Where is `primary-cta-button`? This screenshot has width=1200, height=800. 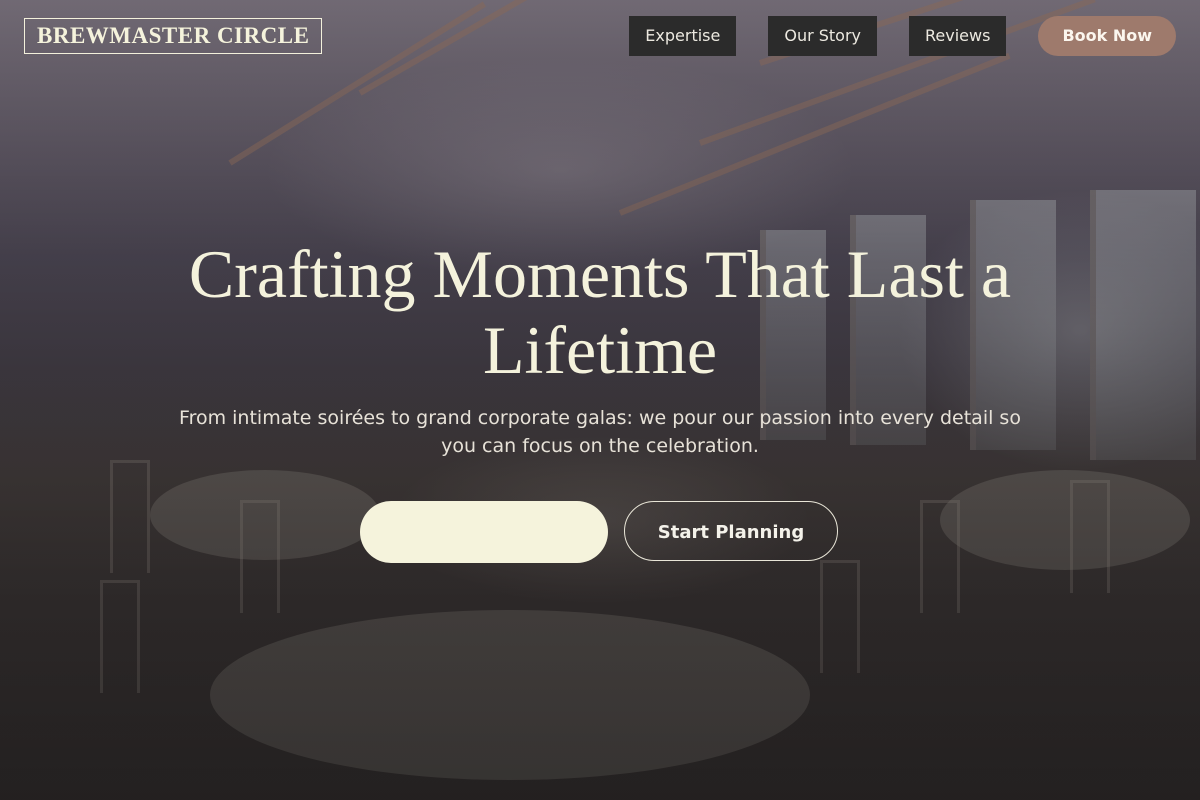
primary-cta-button is located at coordinates (484, 532).